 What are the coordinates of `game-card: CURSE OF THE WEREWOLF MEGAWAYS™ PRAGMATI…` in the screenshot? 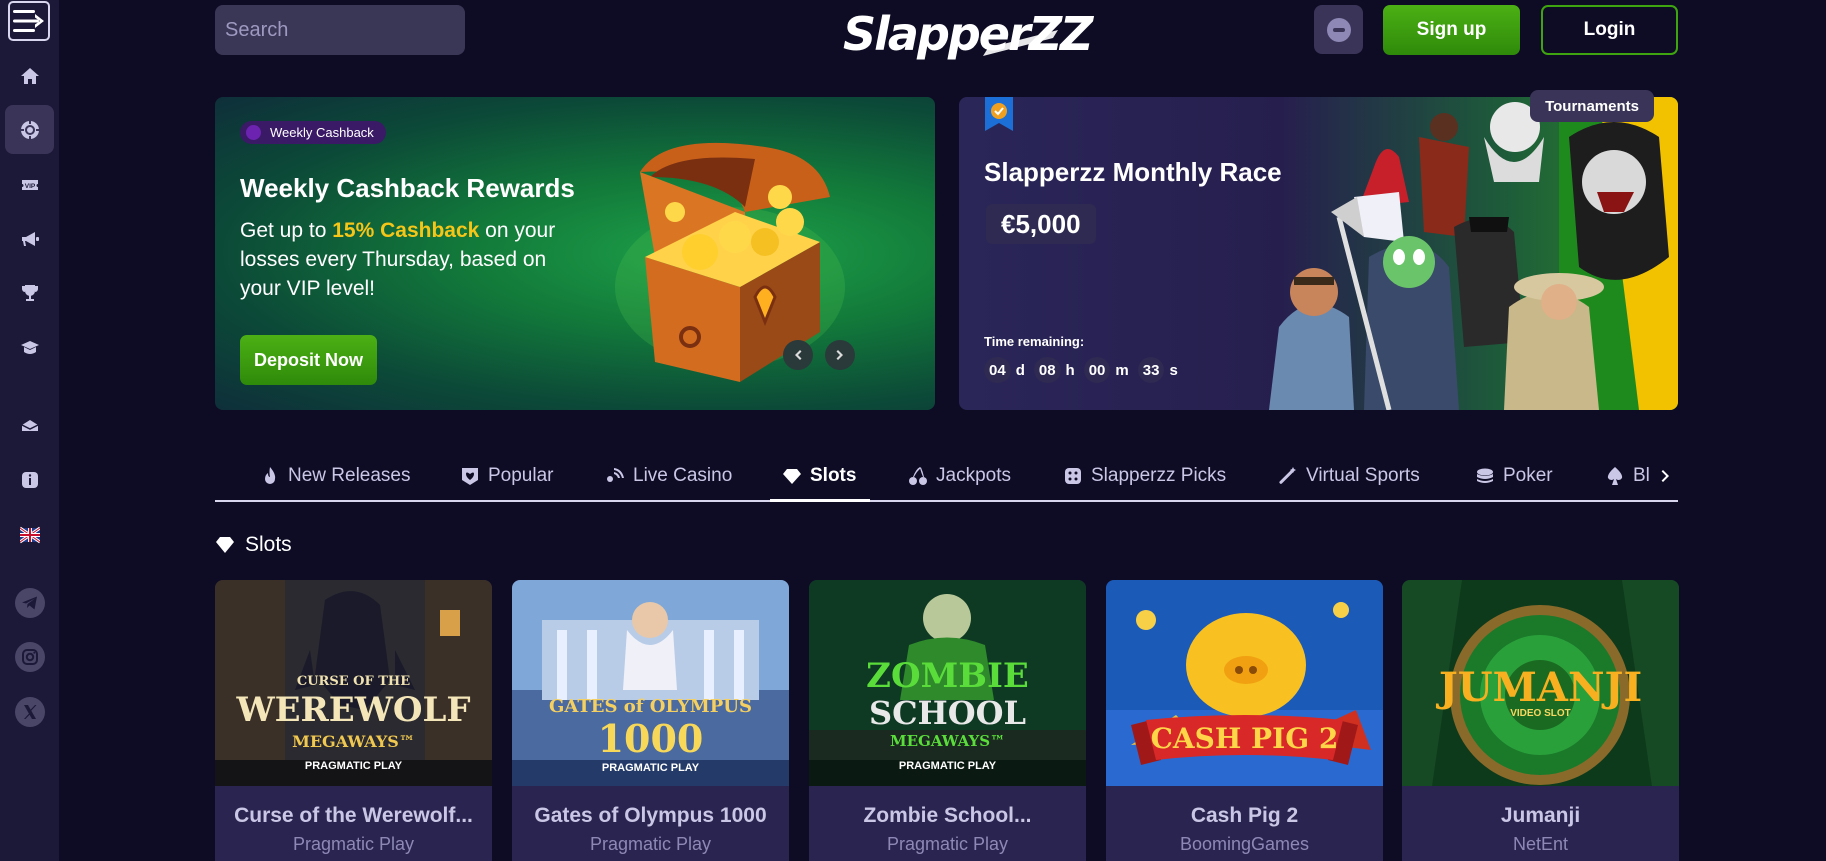 It's located at (353, 720).